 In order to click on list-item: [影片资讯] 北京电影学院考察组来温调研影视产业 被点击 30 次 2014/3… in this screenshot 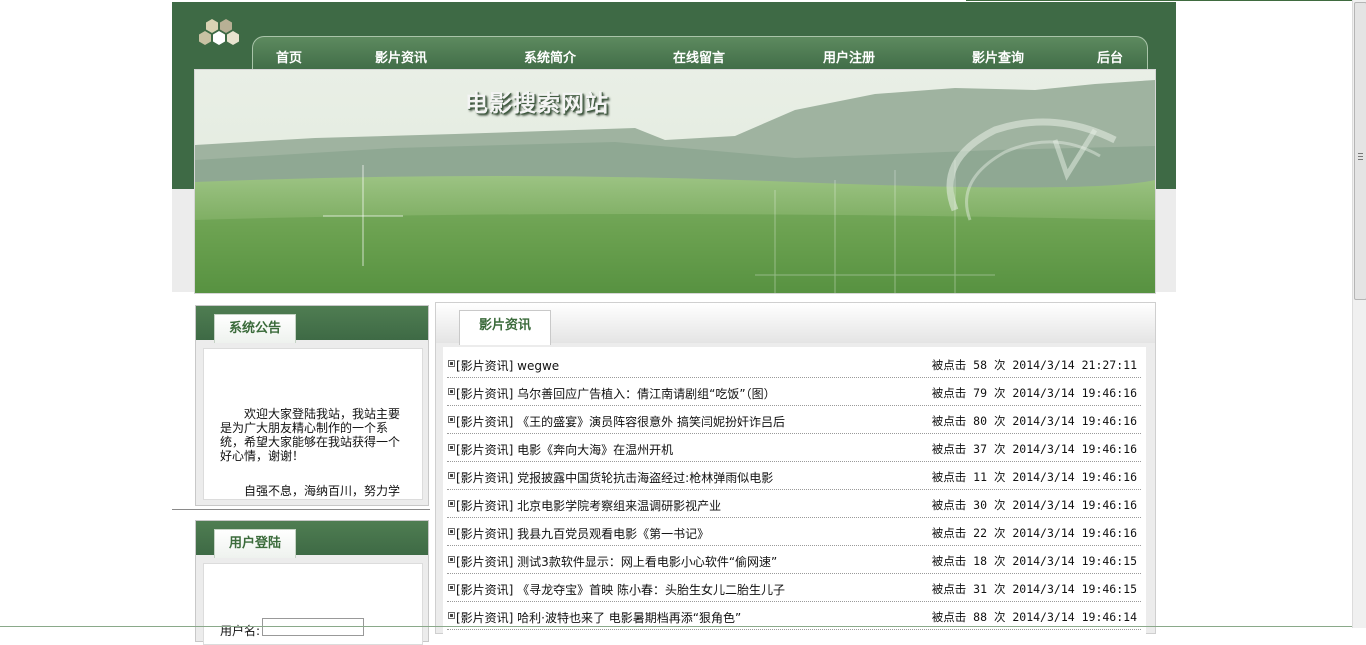, I will do `click(794, 504)`.